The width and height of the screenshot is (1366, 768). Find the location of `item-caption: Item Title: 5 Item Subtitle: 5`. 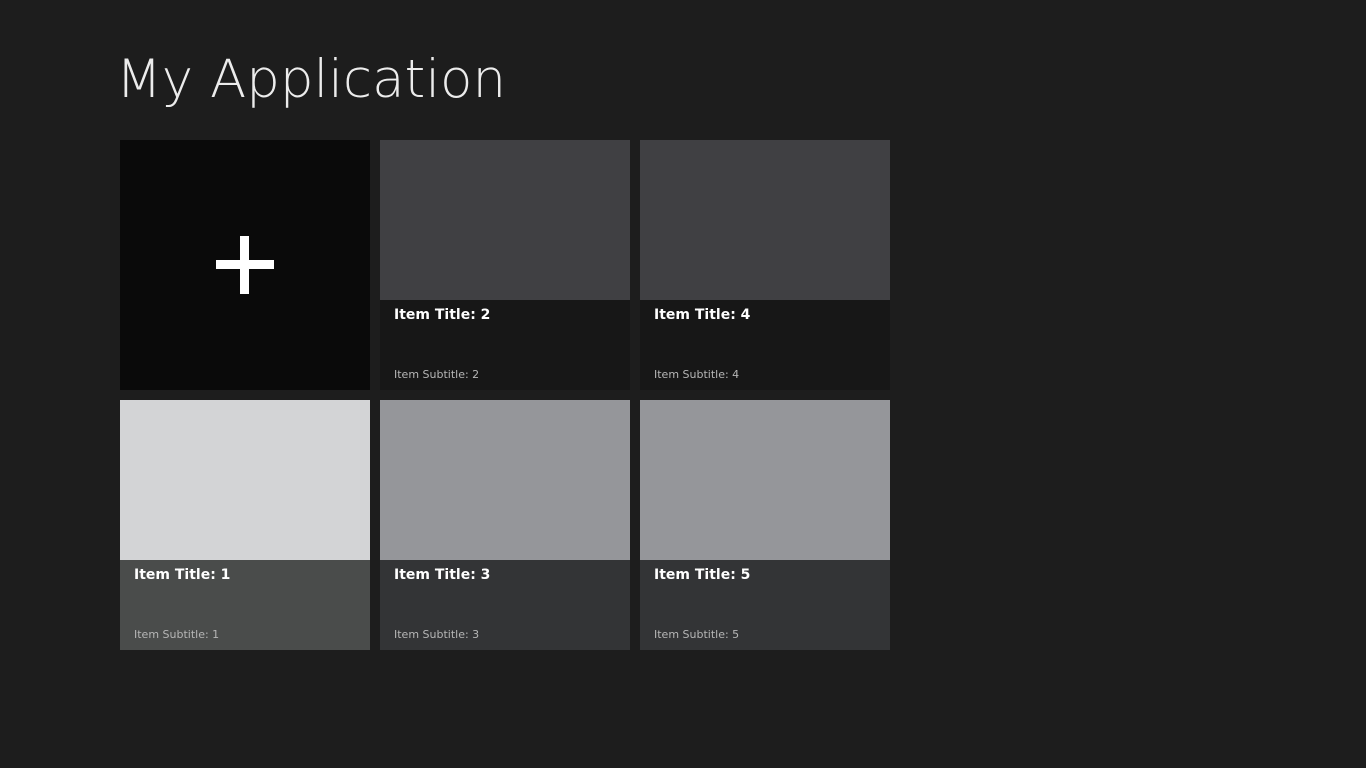

item-caption: Item Title: 5 Item Subtitle: 5 is located at coordinates (765, 605).